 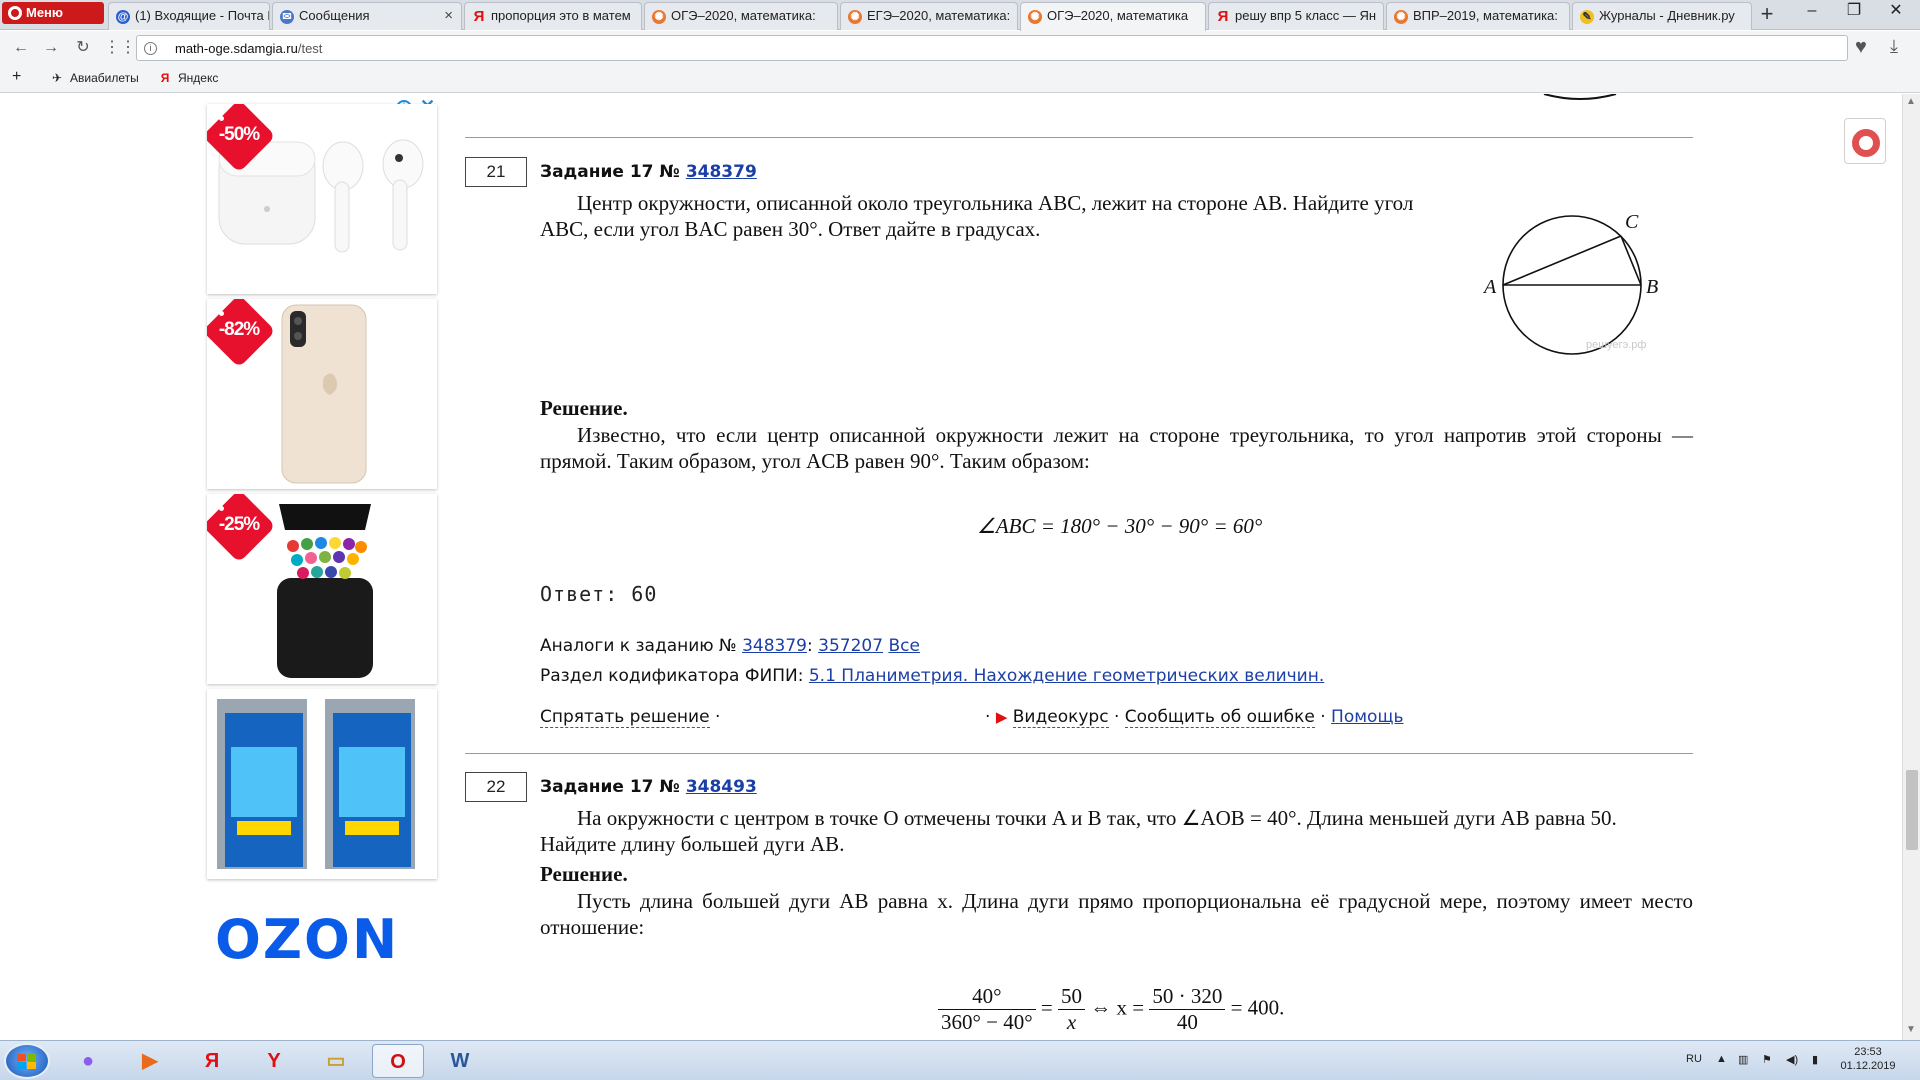 I want to click on label-a: A, so click(x=1489, y=287).